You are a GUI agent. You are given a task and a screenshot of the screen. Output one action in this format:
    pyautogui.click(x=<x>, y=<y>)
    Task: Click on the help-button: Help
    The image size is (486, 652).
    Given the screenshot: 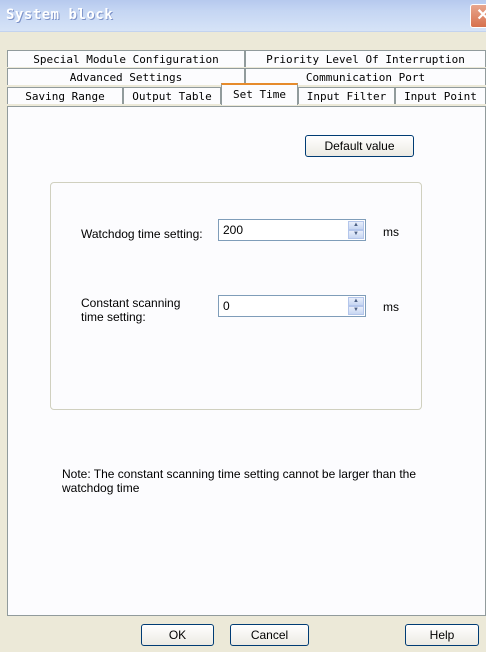 What is the action you would take?
    pyautogui.click(x=442, y=635)
    